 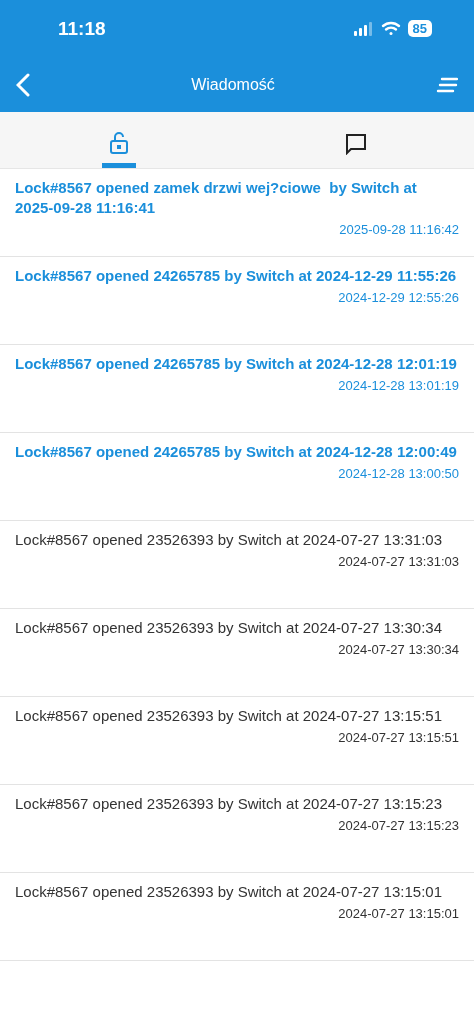 What do you see at coordinates (236, 452) in the screenshot?
I see `message-text: Lock#8567 opened 24265785 by Switch at 2024-12-28 12:00:49` at bounding box center [236, 452].